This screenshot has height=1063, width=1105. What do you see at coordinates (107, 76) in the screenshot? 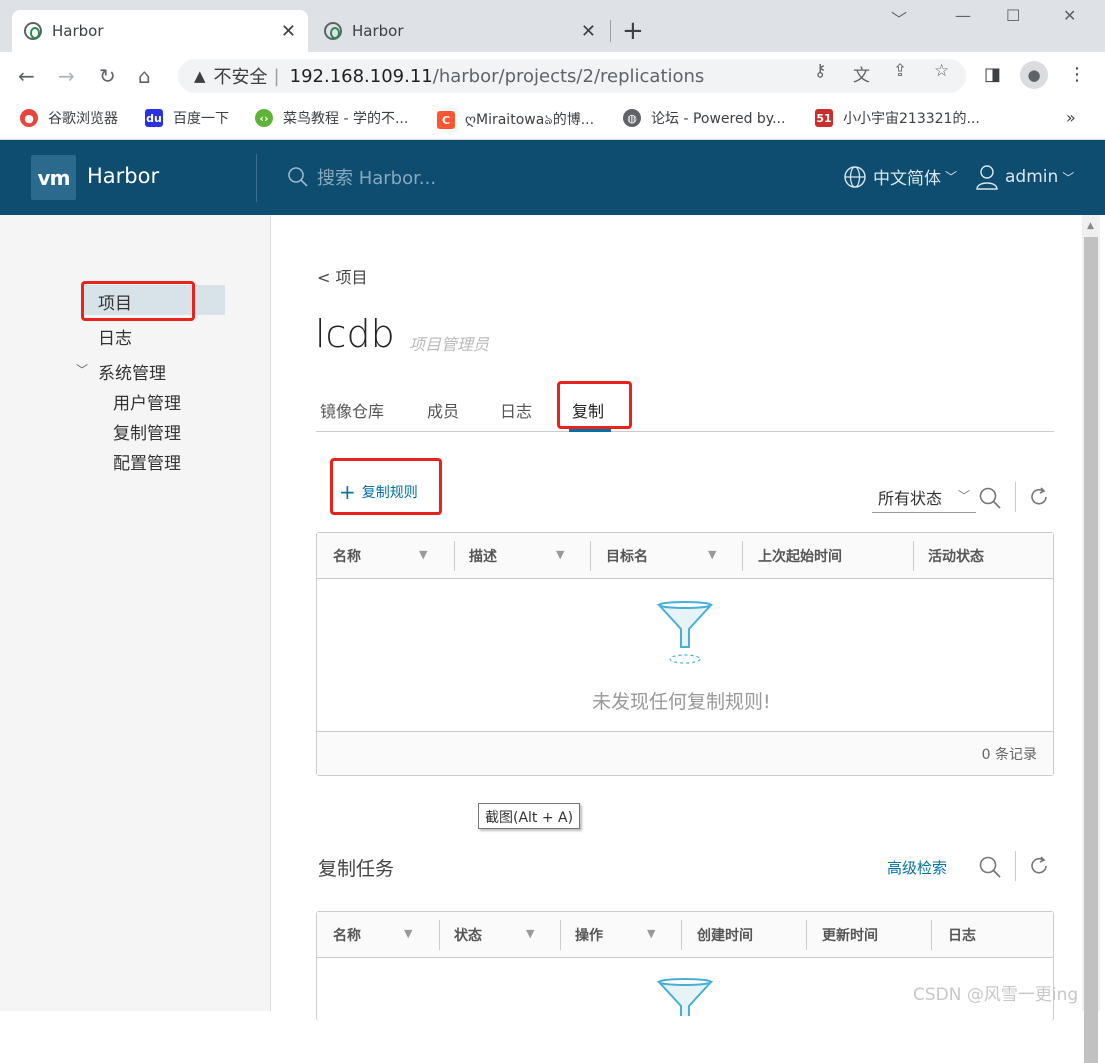
I see `reload-icon: ↻` at bounding box center [107, 76].